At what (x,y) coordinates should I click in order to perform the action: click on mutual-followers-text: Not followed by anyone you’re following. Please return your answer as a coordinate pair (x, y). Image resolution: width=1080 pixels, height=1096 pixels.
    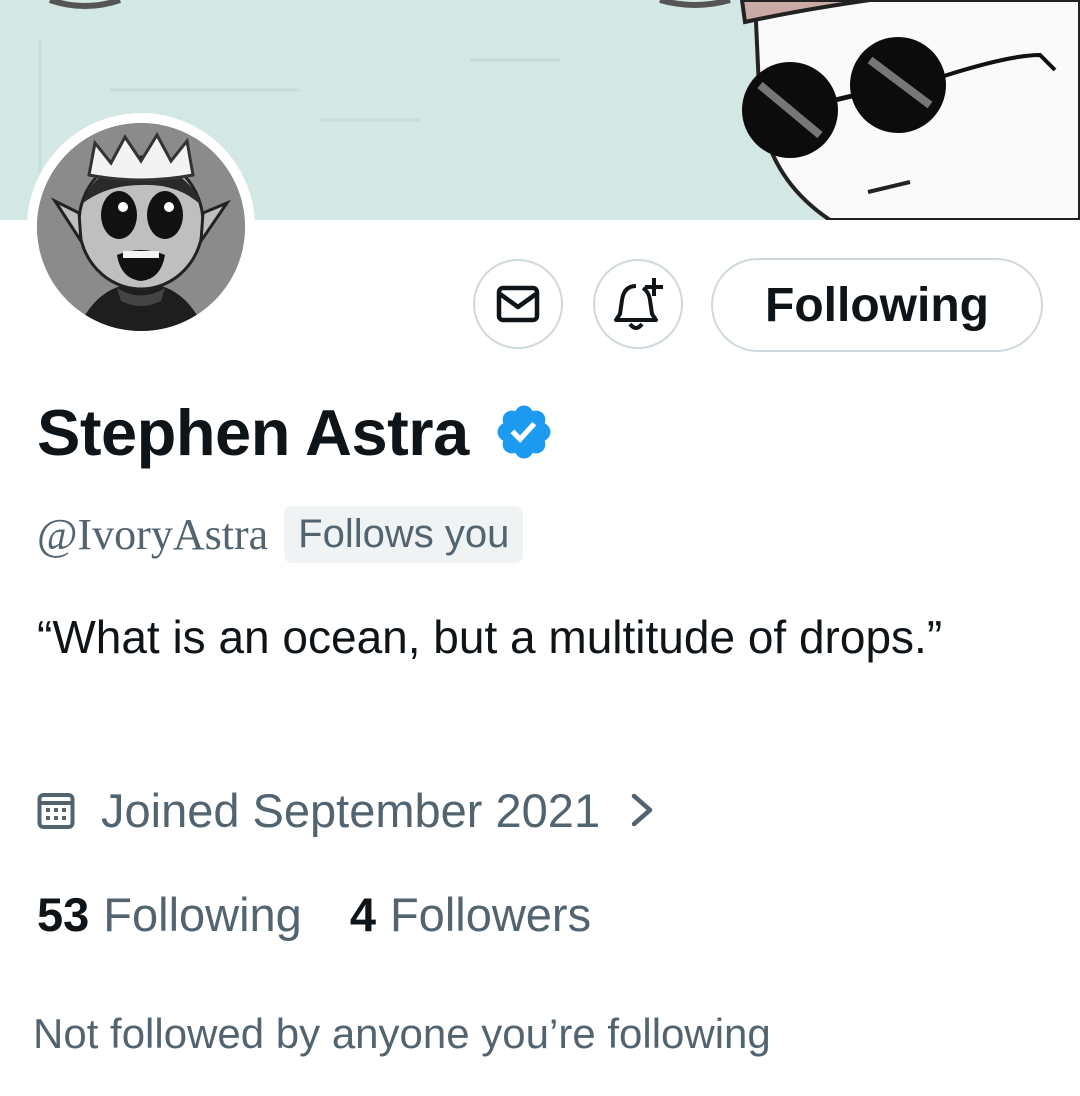
    Looking at the image, I should click on (402, 1033).